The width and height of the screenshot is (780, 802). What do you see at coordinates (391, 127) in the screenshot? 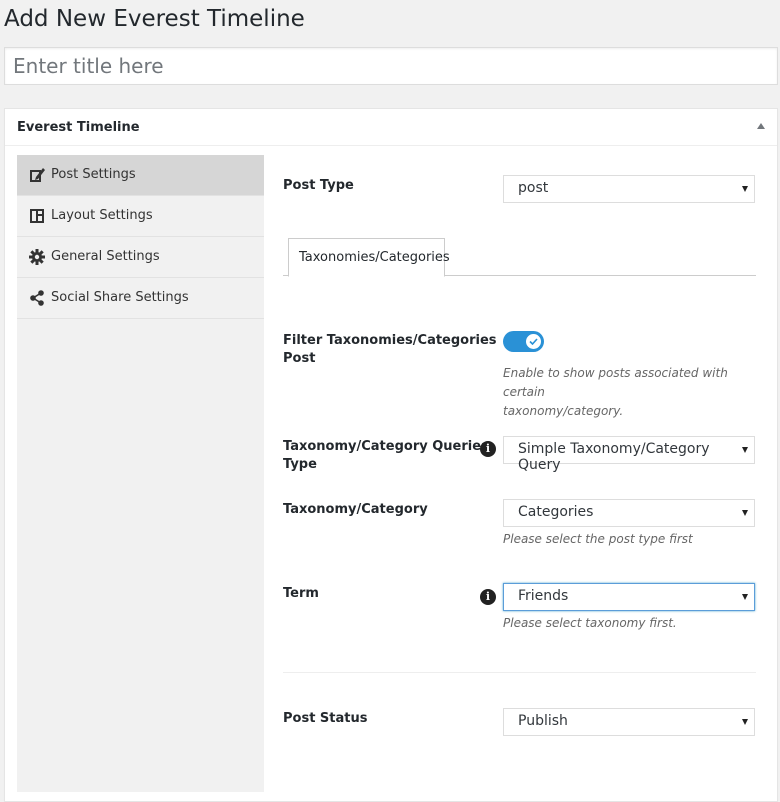
I see `metabox-header: Everest Timeline` at bounding box center [391, 127].